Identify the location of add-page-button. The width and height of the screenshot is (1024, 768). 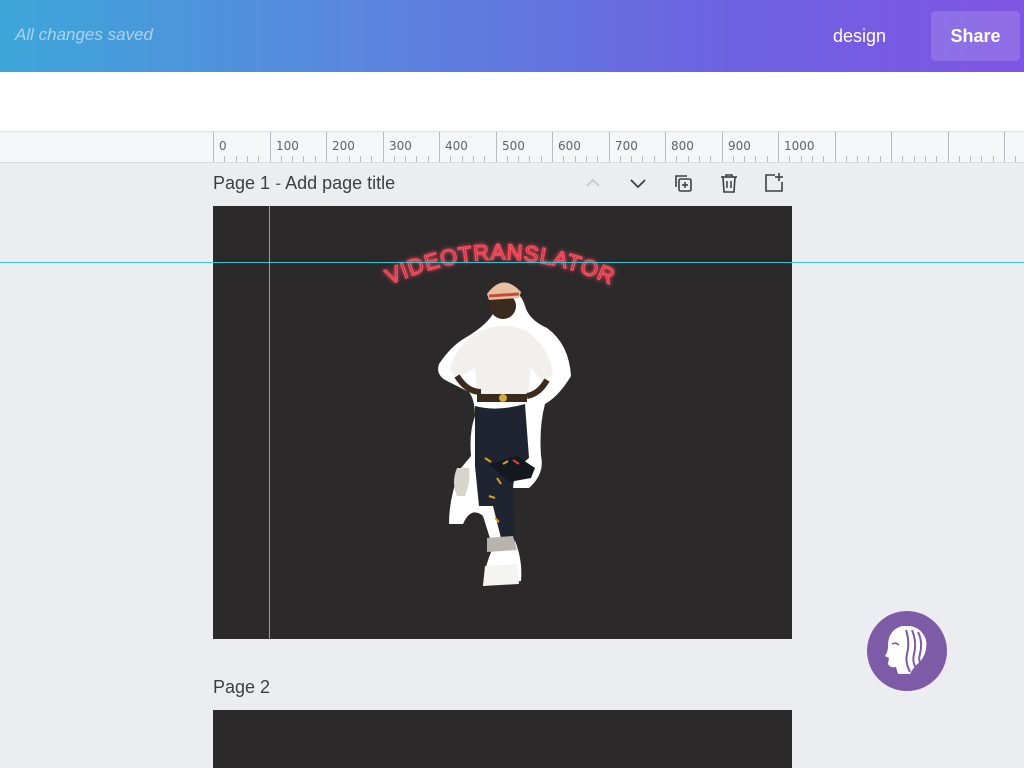
(774, 183).